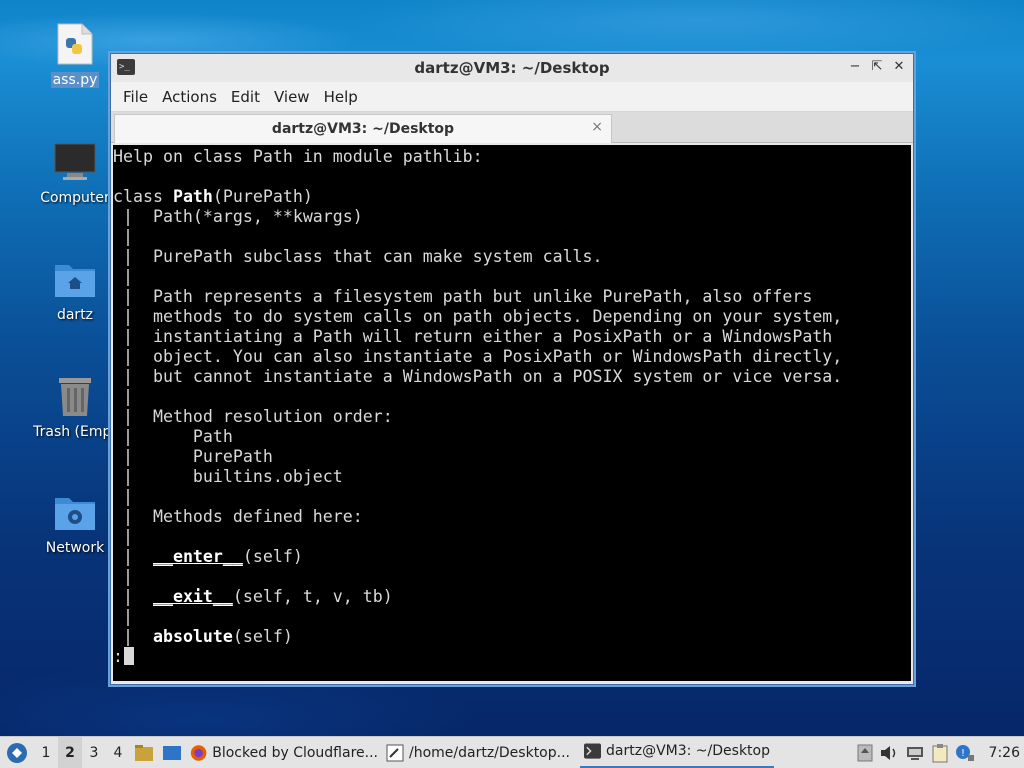 The width and height of the screenshot is (1024, 768). What do you see at coordinates (1004, 753) in the screenshot?
I see `clock: 7:26` at bounding box center [1004, 753].